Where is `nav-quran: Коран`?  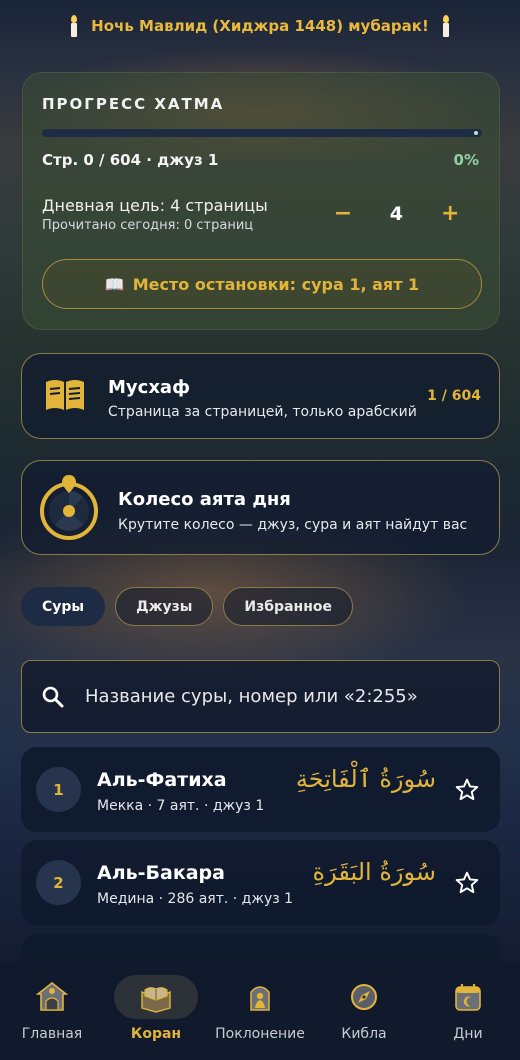
nav-quran: Коран is located at coordinates (156, 1011).